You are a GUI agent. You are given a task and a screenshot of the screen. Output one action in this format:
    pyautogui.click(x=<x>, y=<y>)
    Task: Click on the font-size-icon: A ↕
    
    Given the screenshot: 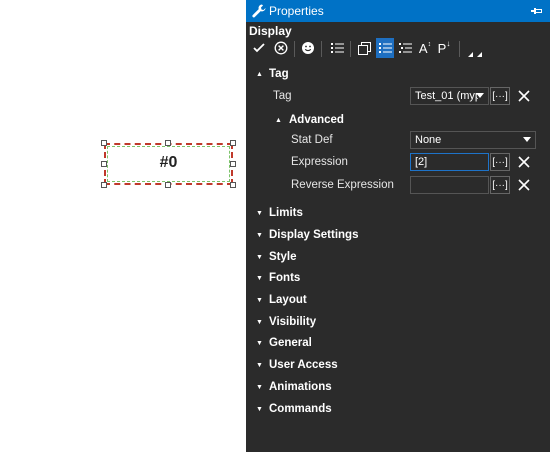 What is the action you would take?
    pyautogui.click(x=425, y=48)
    